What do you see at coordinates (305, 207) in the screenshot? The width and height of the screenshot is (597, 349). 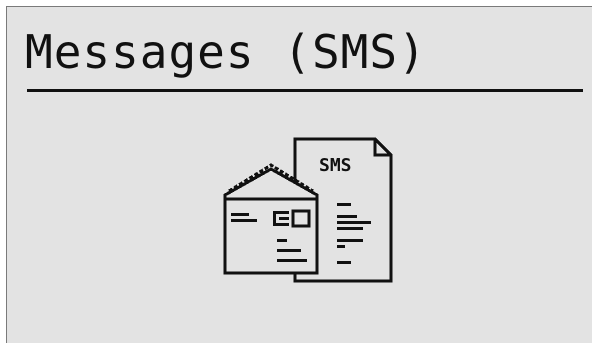 I see `sms-messages-icon: SMS` at bounding box center [305, 207].